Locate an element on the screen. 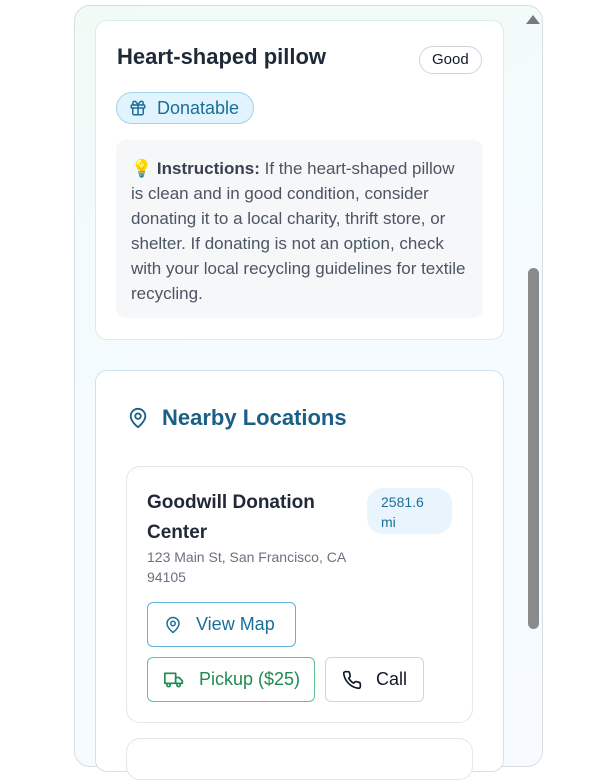 The height and width of the screenshot is (780, 612). pickup-button: Pickup ($25) is located at coordinates (231, 679).